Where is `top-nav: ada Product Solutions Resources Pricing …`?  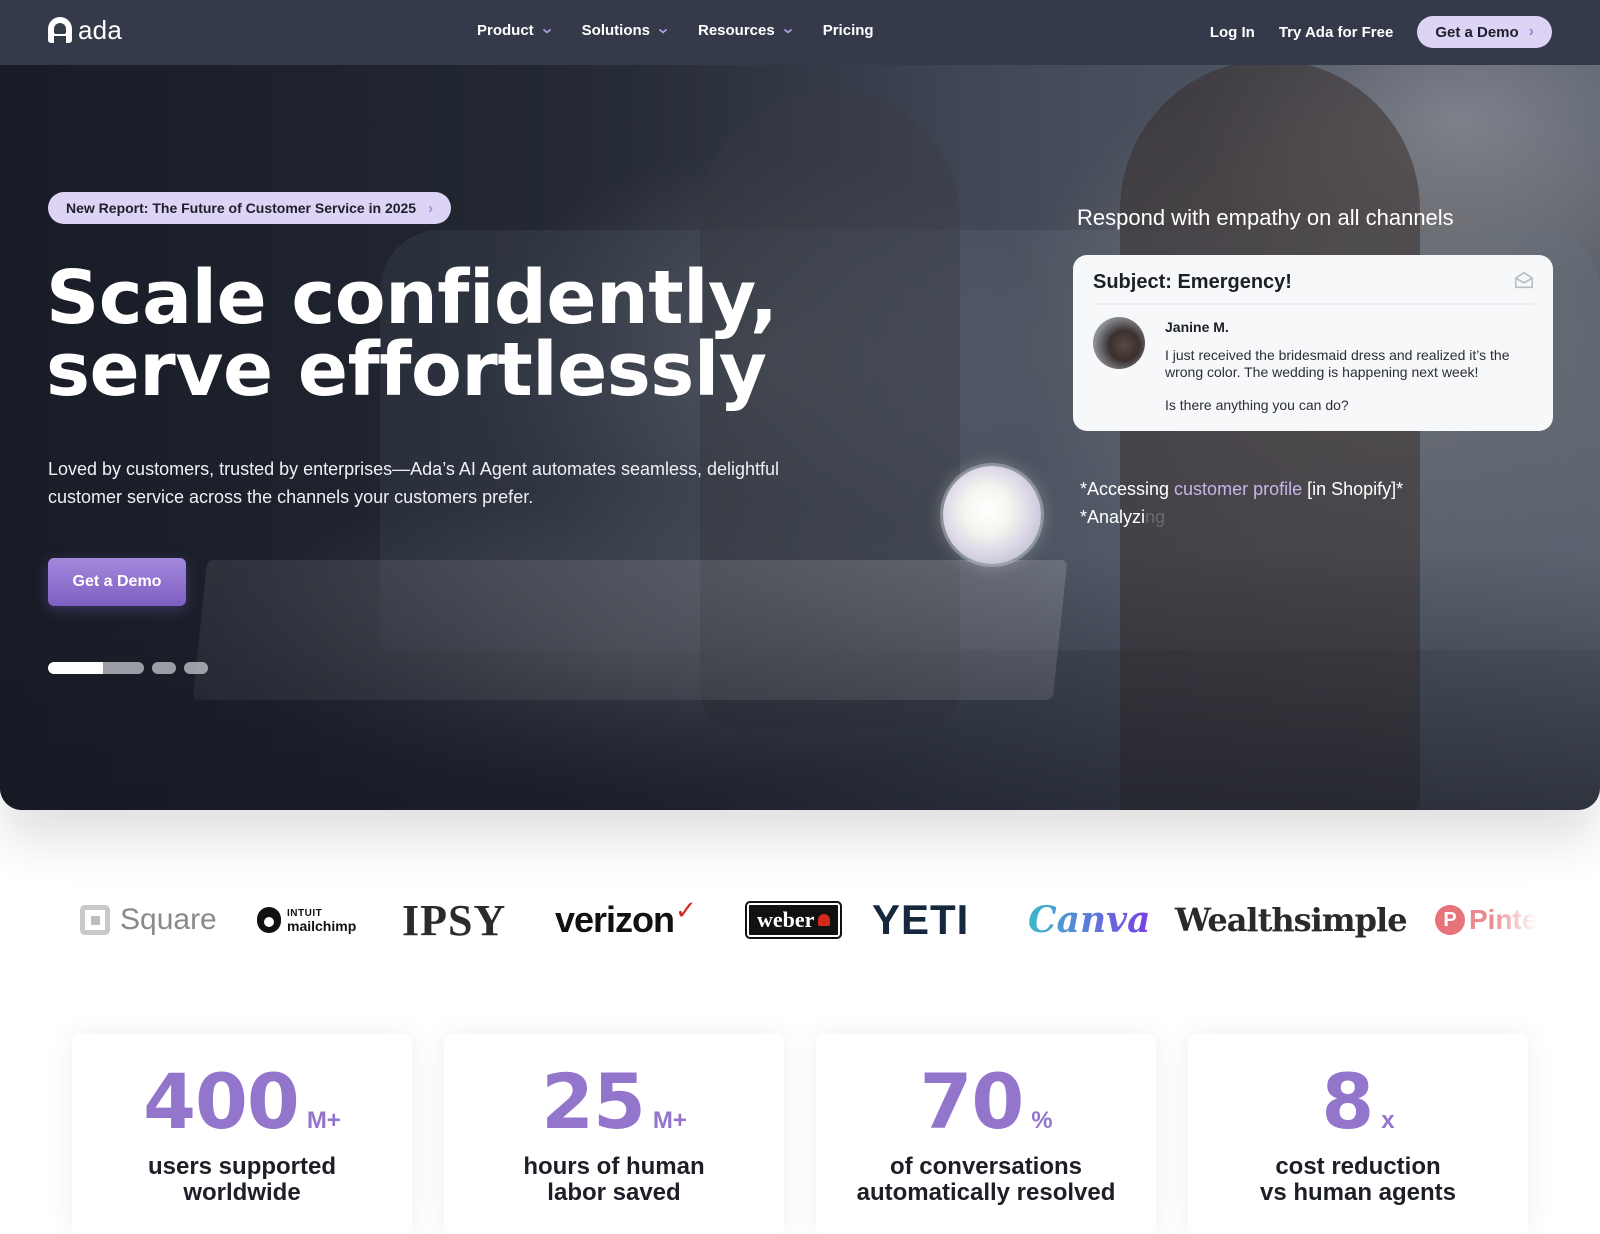
top-nav: ada Product Solutions Resources Pricing … is located at coordinates (800, 32).